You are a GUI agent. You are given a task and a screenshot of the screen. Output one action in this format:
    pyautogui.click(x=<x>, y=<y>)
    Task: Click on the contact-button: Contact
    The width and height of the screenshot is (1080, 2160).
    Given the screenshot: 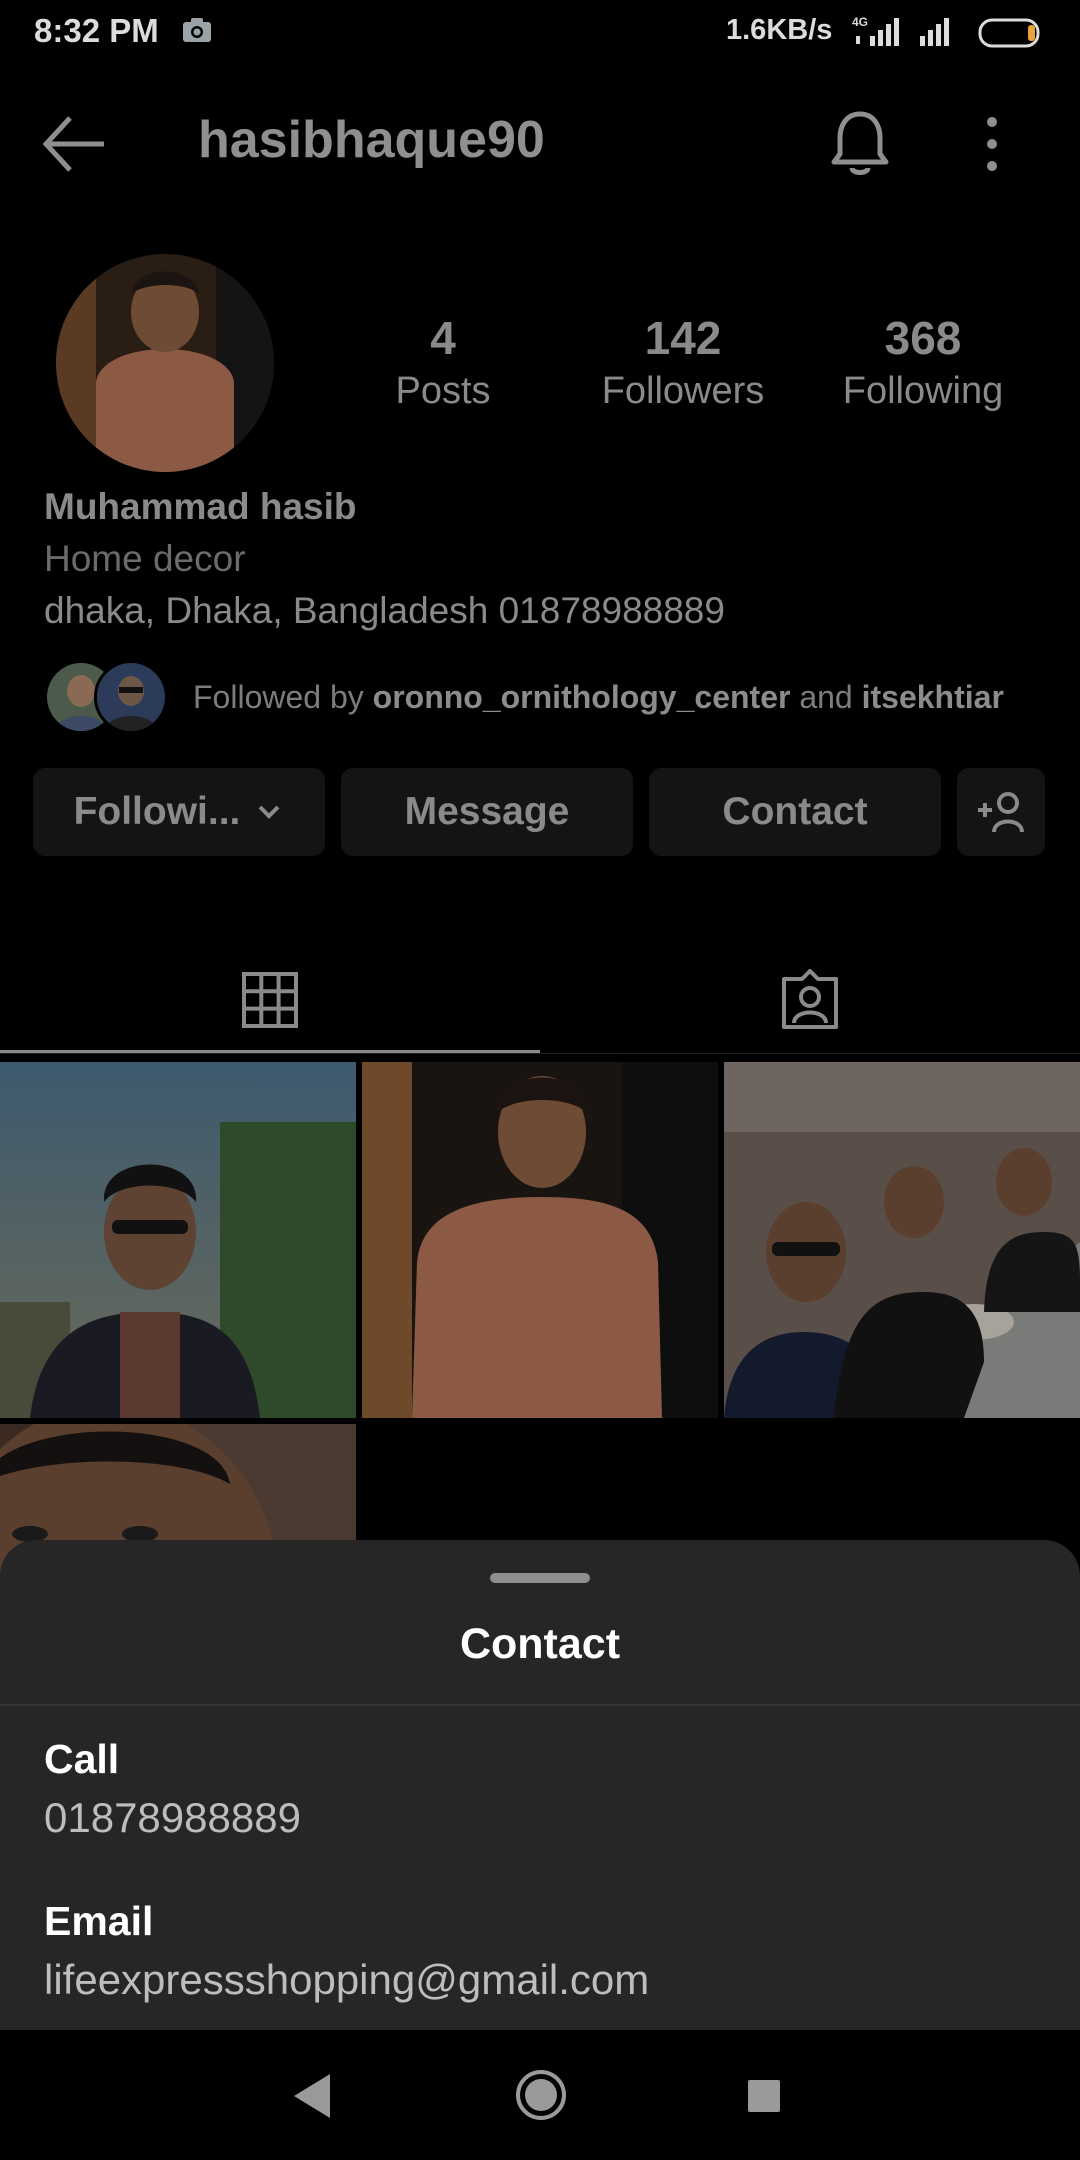 What is the action you would take?
    pyautogui.click(x=795, y=812)
    